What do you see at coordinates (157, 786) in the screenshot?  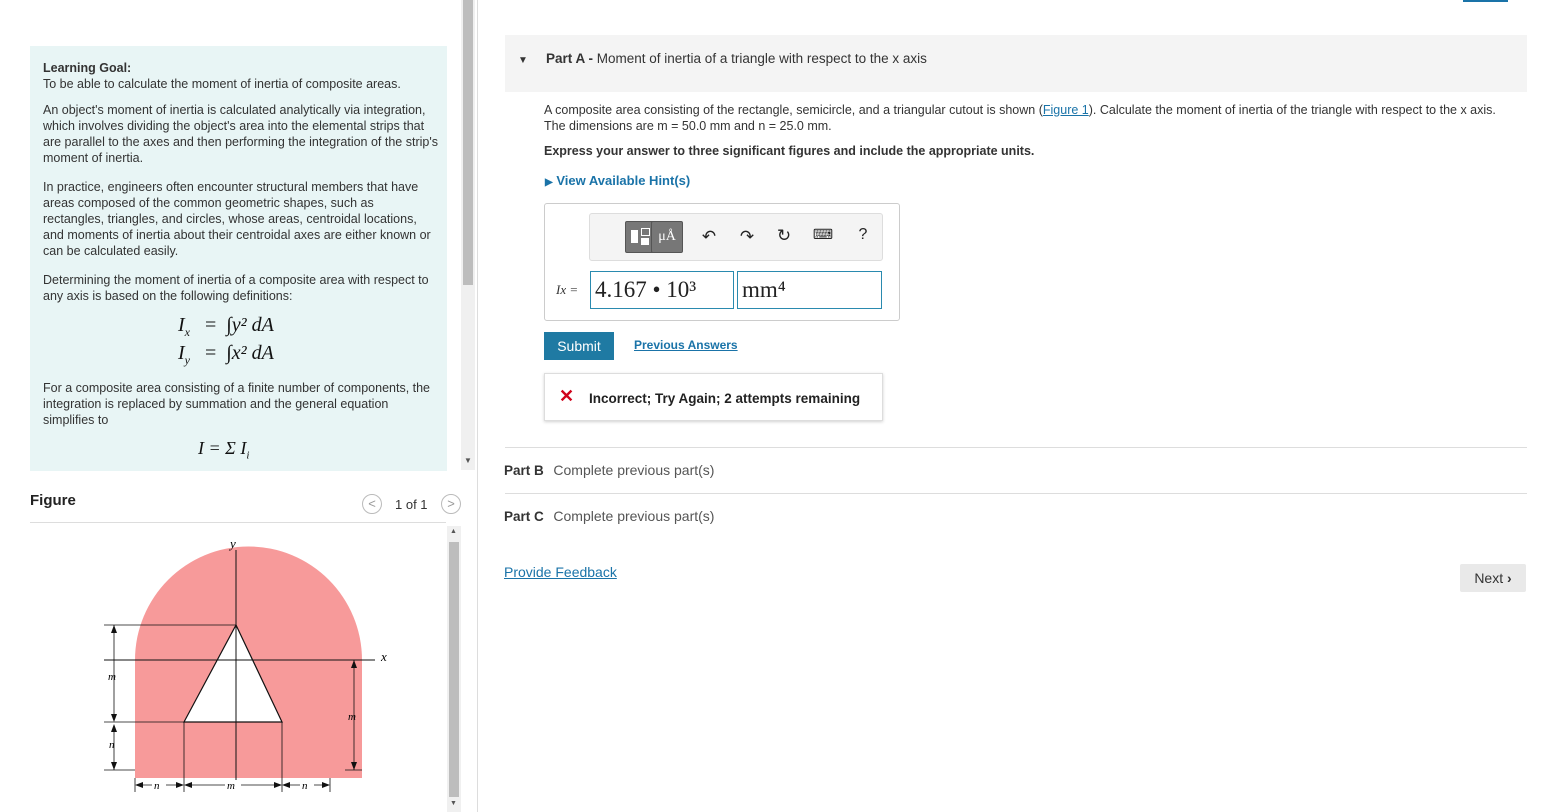 I see `dim-n-bottom-left-label: n` at bounding box center [157, 786].